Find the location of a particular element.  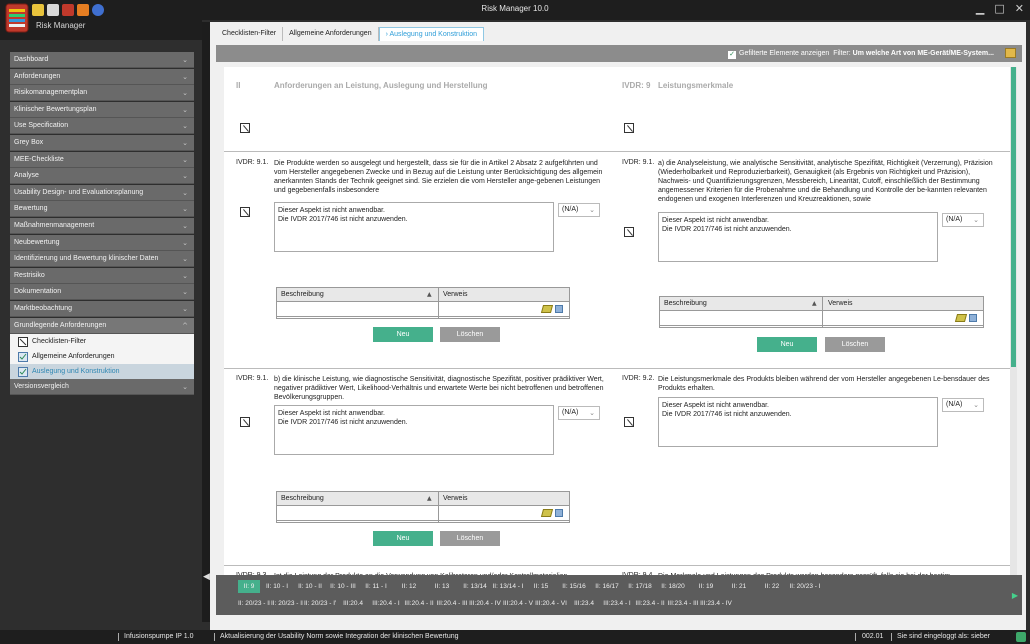

section-tab: III:20.4 - V is located at coordinates (518, 603).